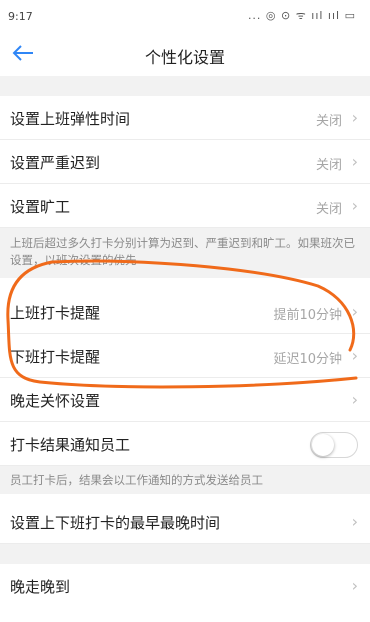 This screenshot has height=622, width=370. Describe the element at coordinates (20, 16) in the screenshot. I see `status-time: 9:17` at that location.